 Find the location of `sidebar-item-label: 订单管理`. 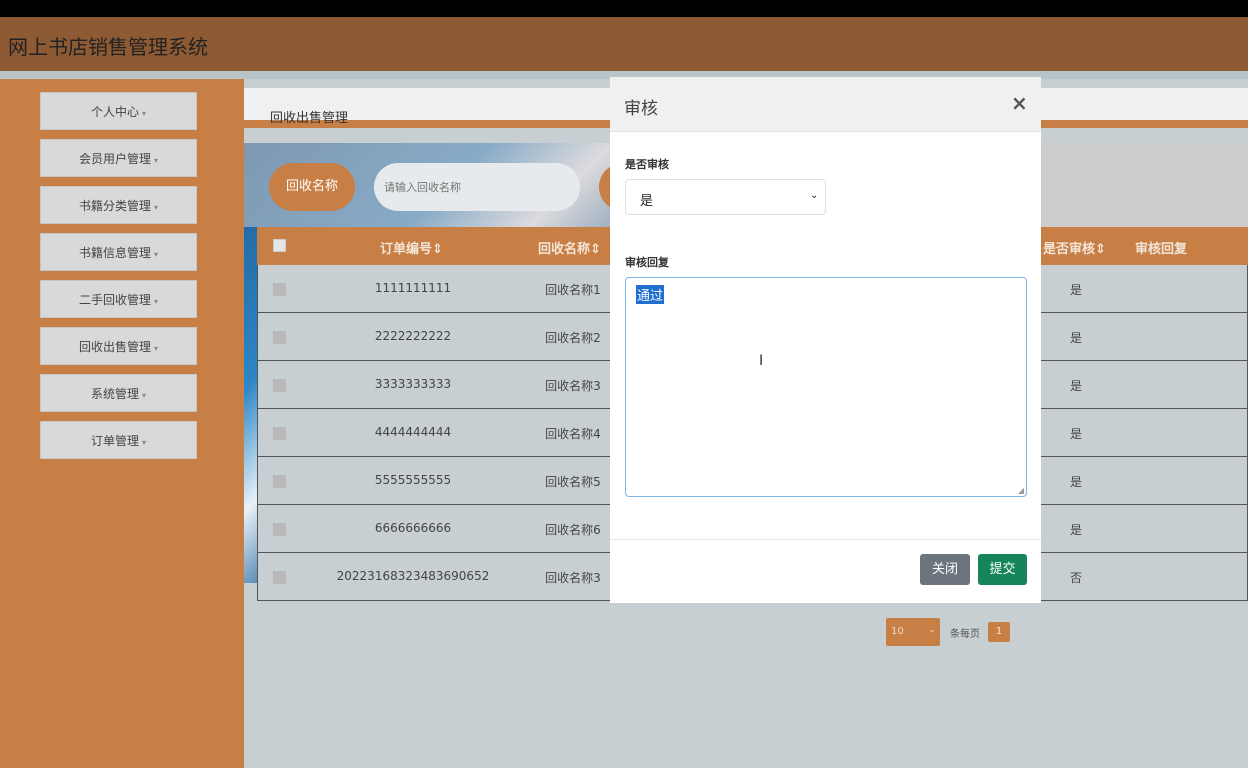

sidebar-item-label: 订单管理 is located at coordinates (114, 441).